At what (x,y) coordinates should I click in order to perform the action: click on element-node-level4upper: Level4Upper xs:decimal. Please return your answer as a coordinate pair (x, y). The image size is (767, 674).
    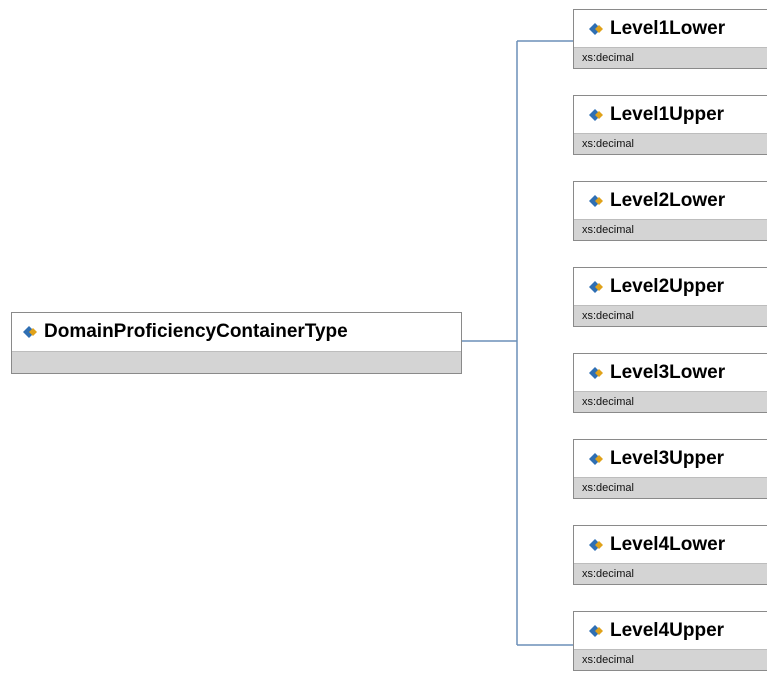
    Looking at the image, I should click on (670, 641).